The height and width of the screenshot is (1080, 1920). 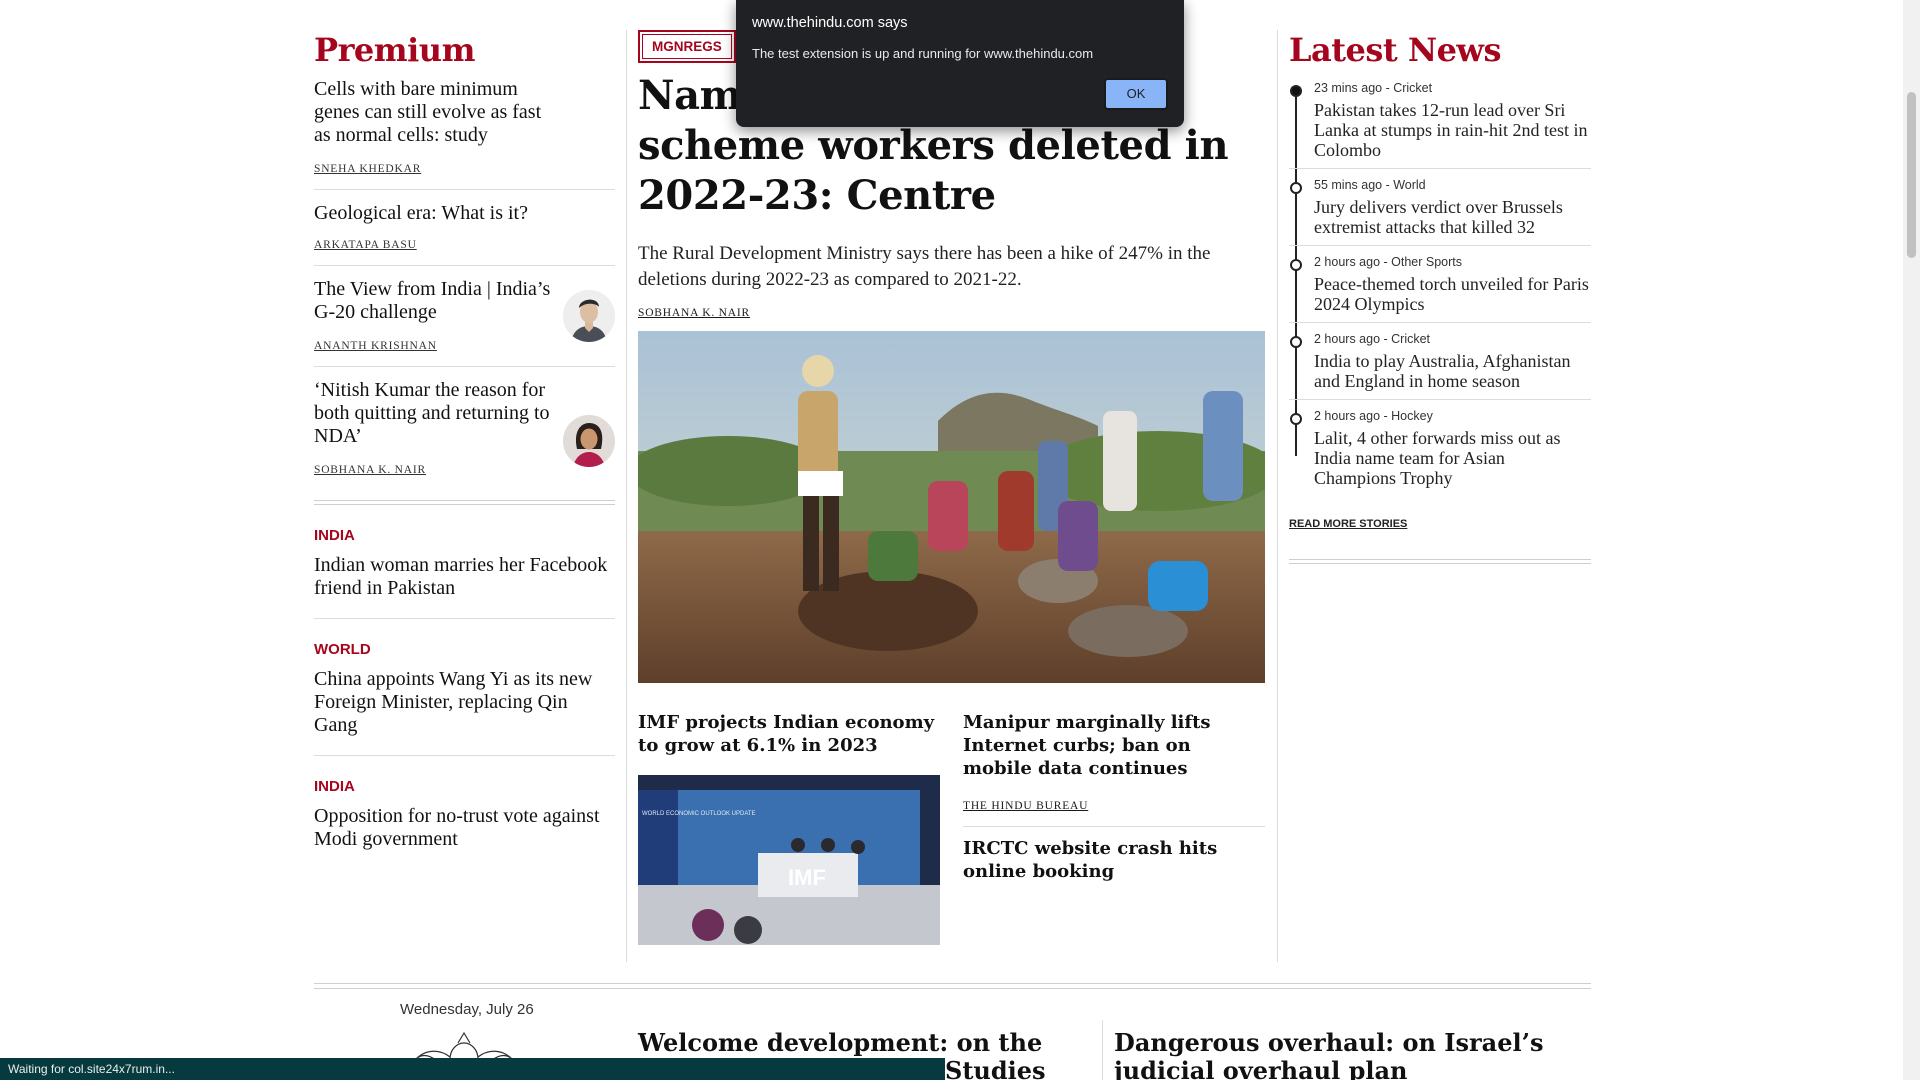 I want to click on imf-logo-text: IMF, so click(x=807, y=877).